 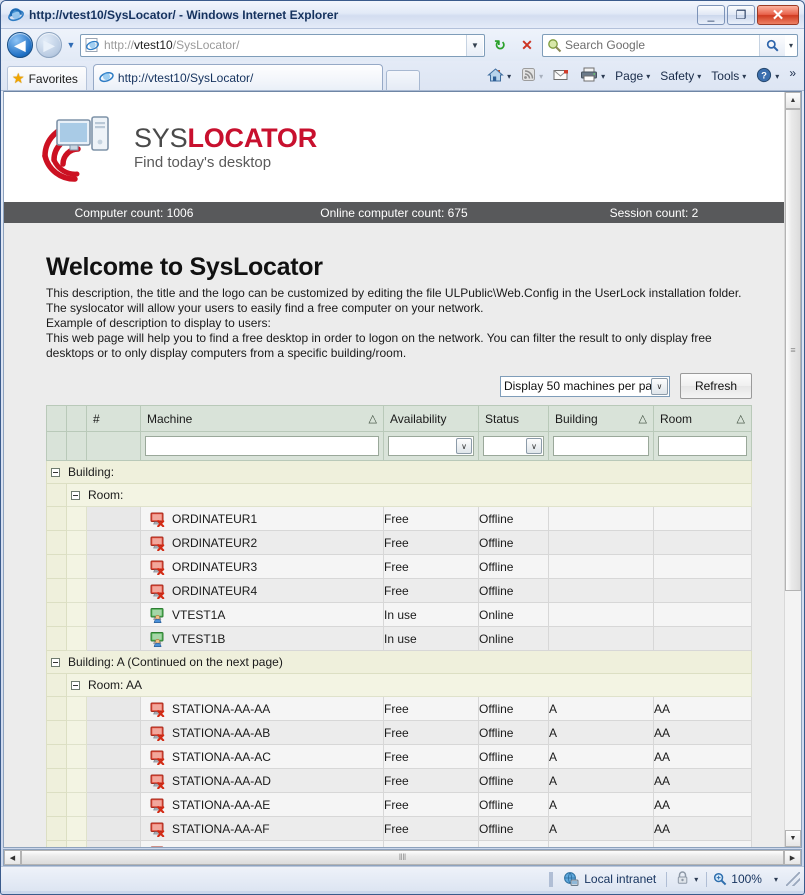 What do you see at coordinates (680, 76) in the screenshot?
I see `safety-menu-button: Safety ▾` at bounding box center [680, 76].